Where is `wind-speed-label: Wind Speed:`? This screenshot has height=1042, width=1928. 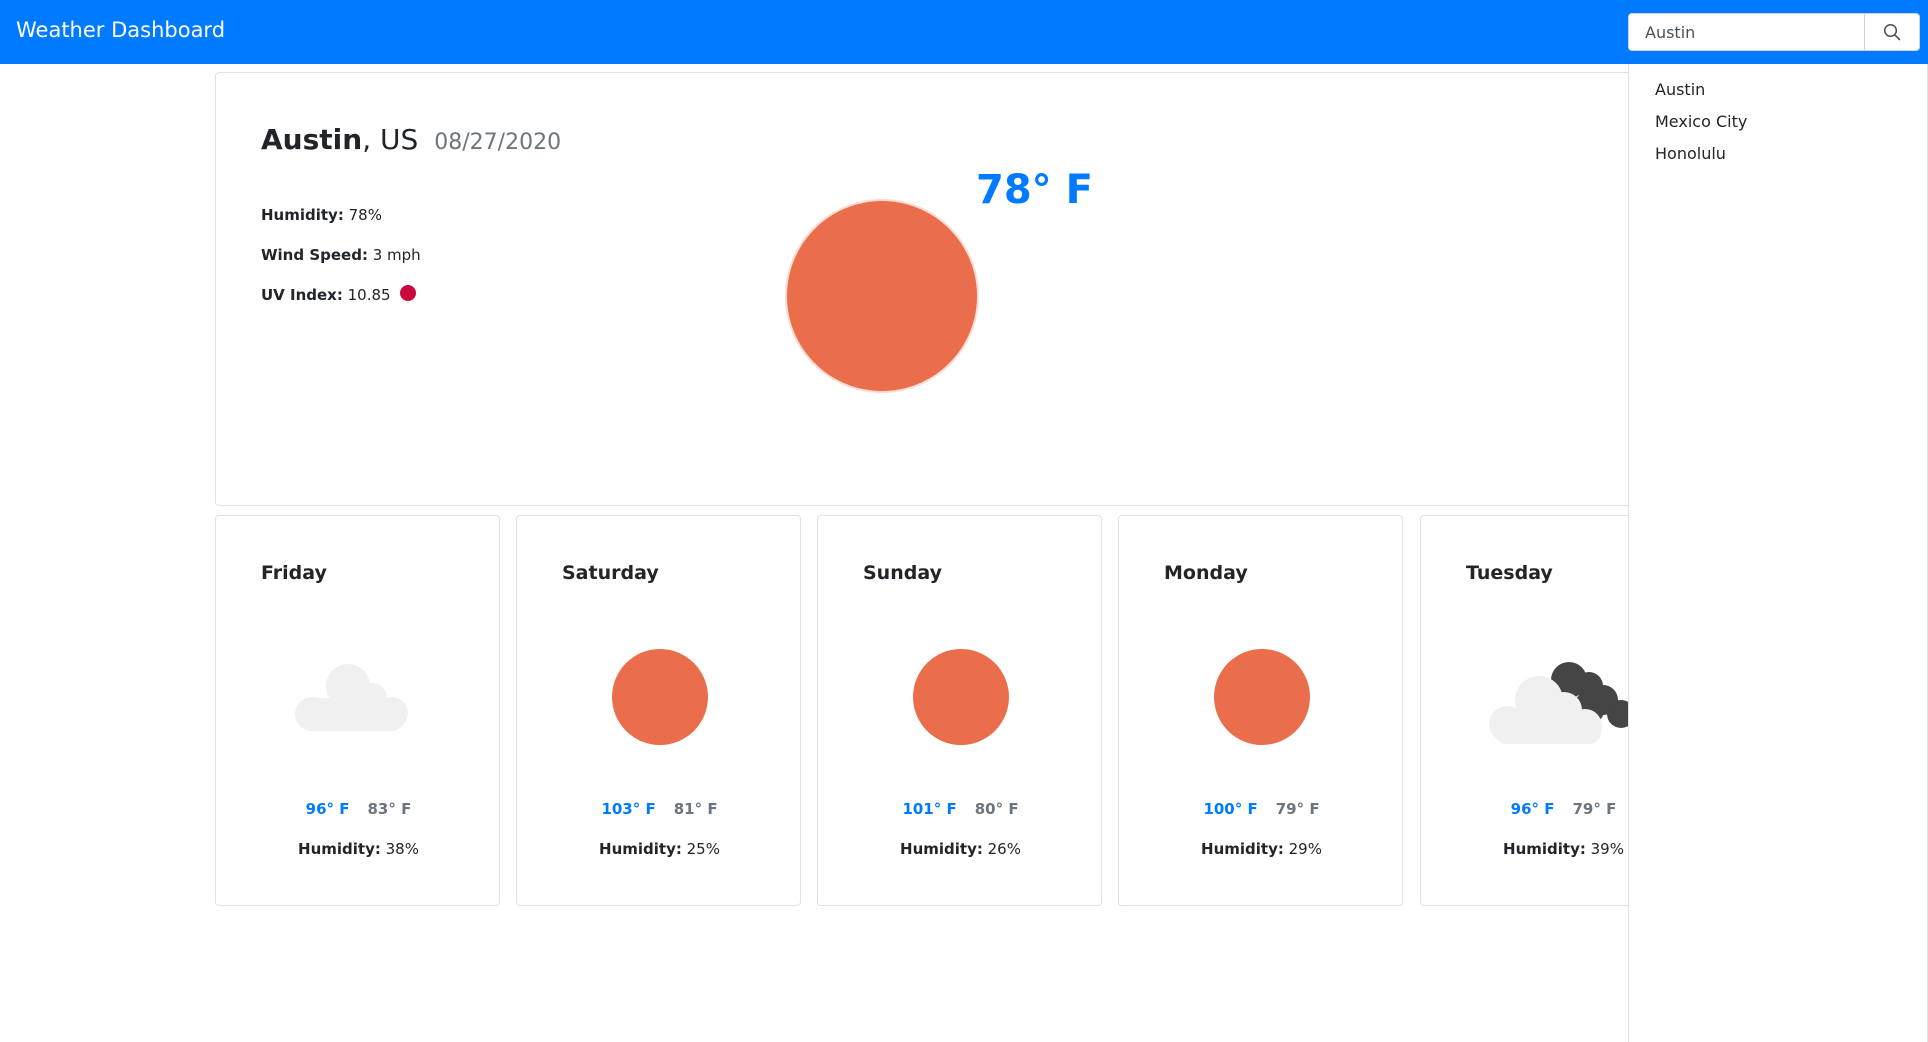
wind-speed-label: Wind Speed: is located at coordinates (314, 255).